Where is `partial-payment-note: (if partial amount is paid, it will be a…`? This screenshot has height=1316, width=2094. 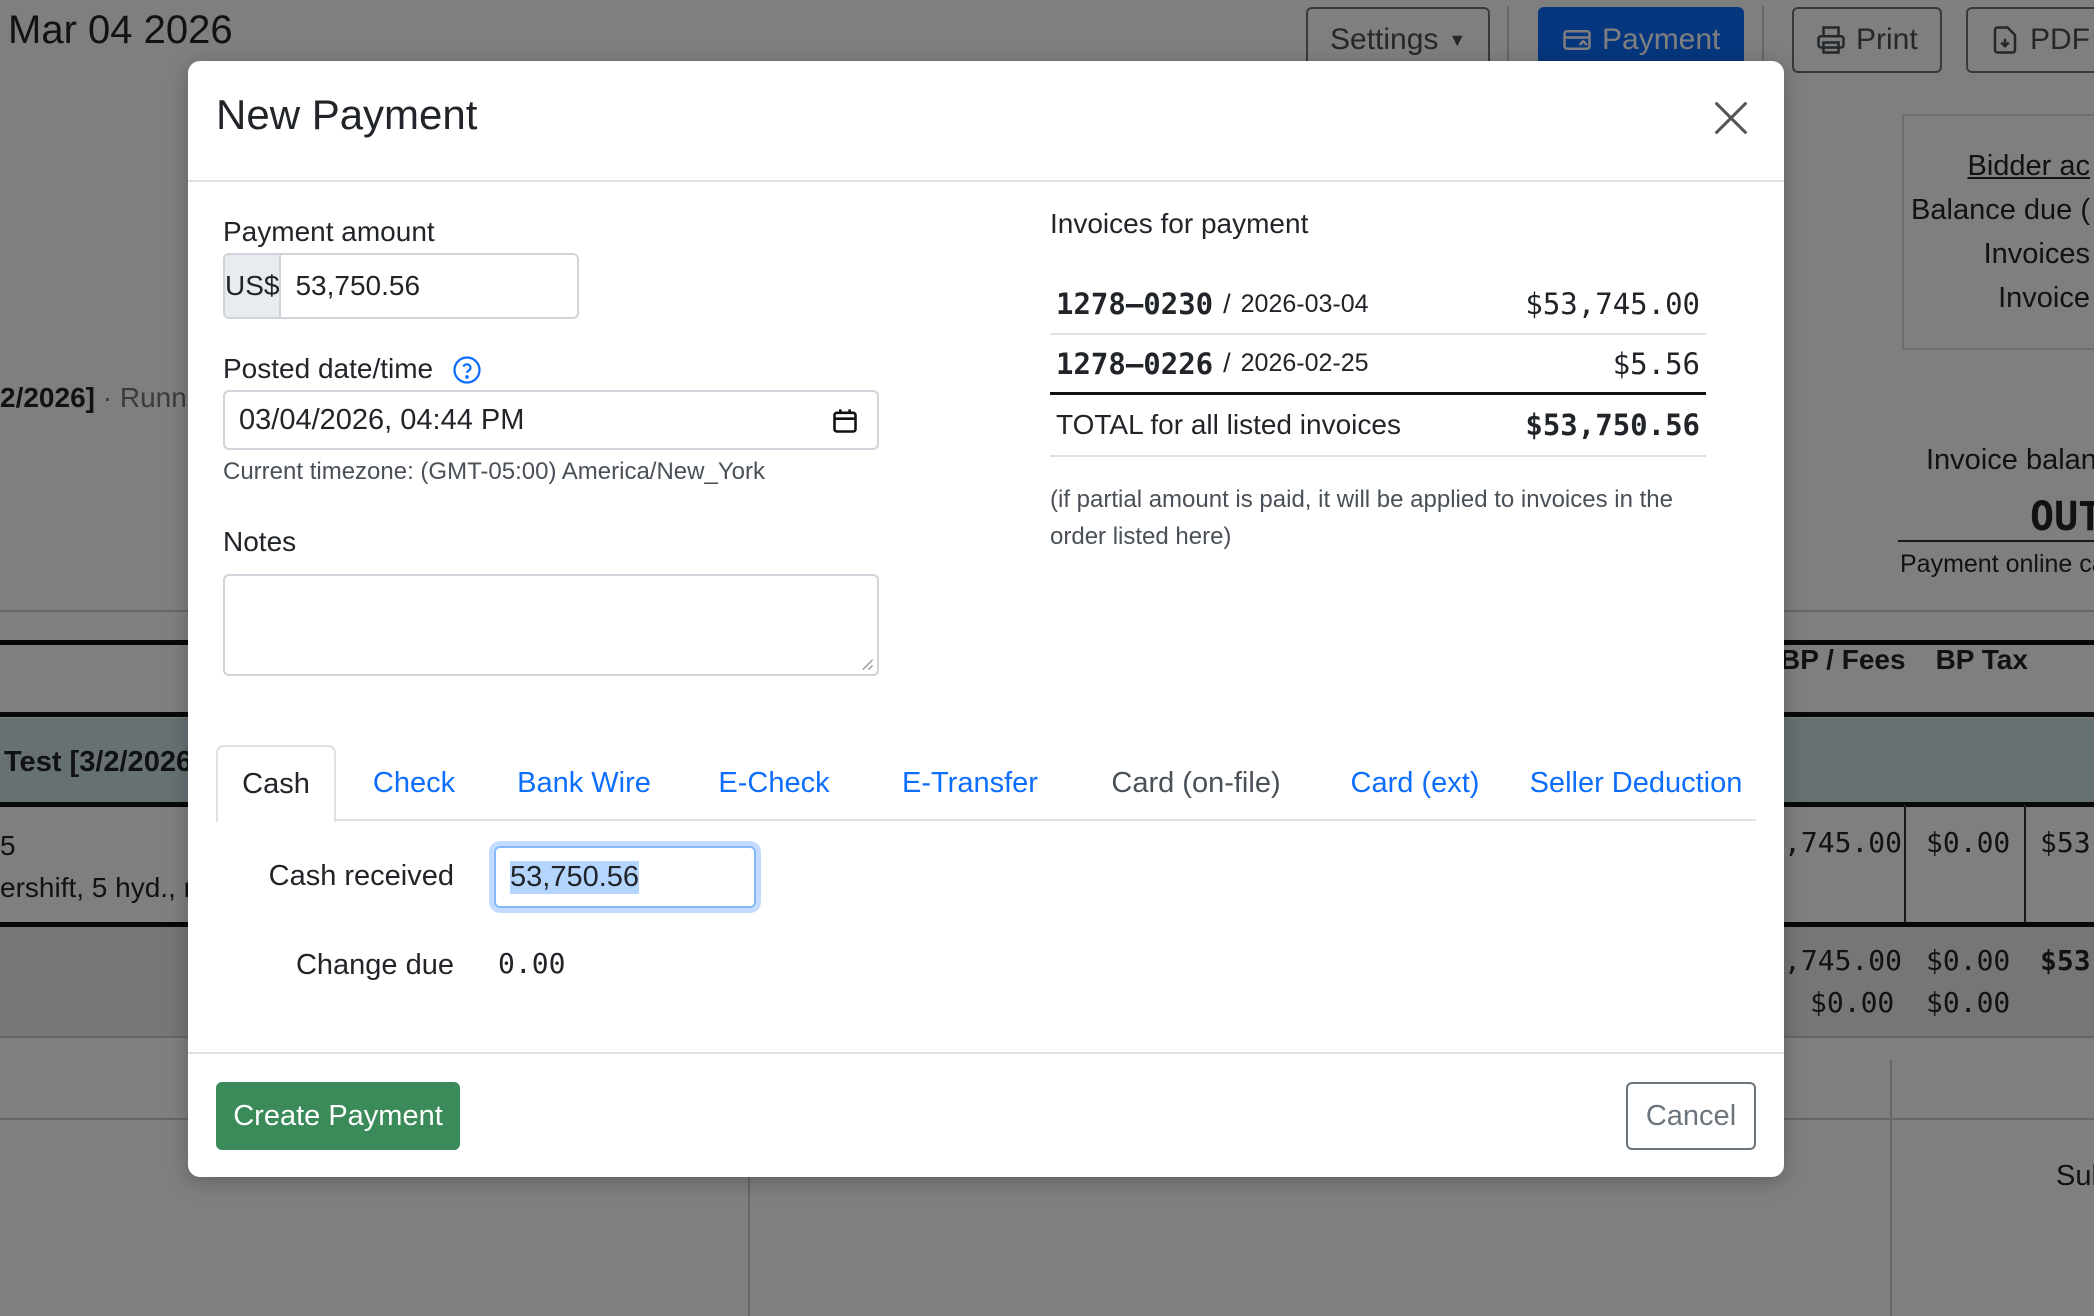
partial-payment-note: (if partial amount is paid, it will be a… is located at coordinates (1361, 518).